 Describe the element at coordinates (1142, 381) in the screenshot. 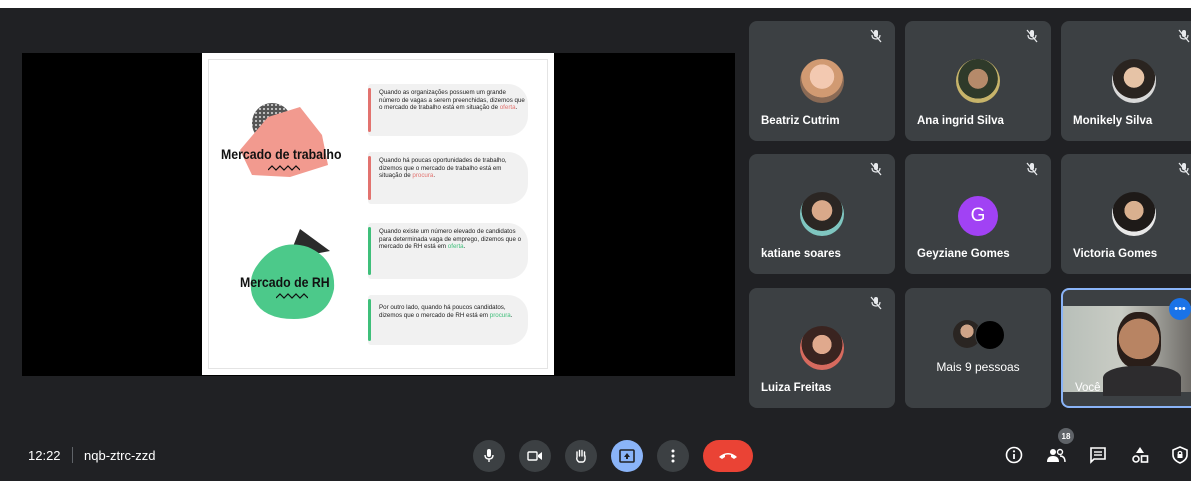

I see `self-shirt` at that location.